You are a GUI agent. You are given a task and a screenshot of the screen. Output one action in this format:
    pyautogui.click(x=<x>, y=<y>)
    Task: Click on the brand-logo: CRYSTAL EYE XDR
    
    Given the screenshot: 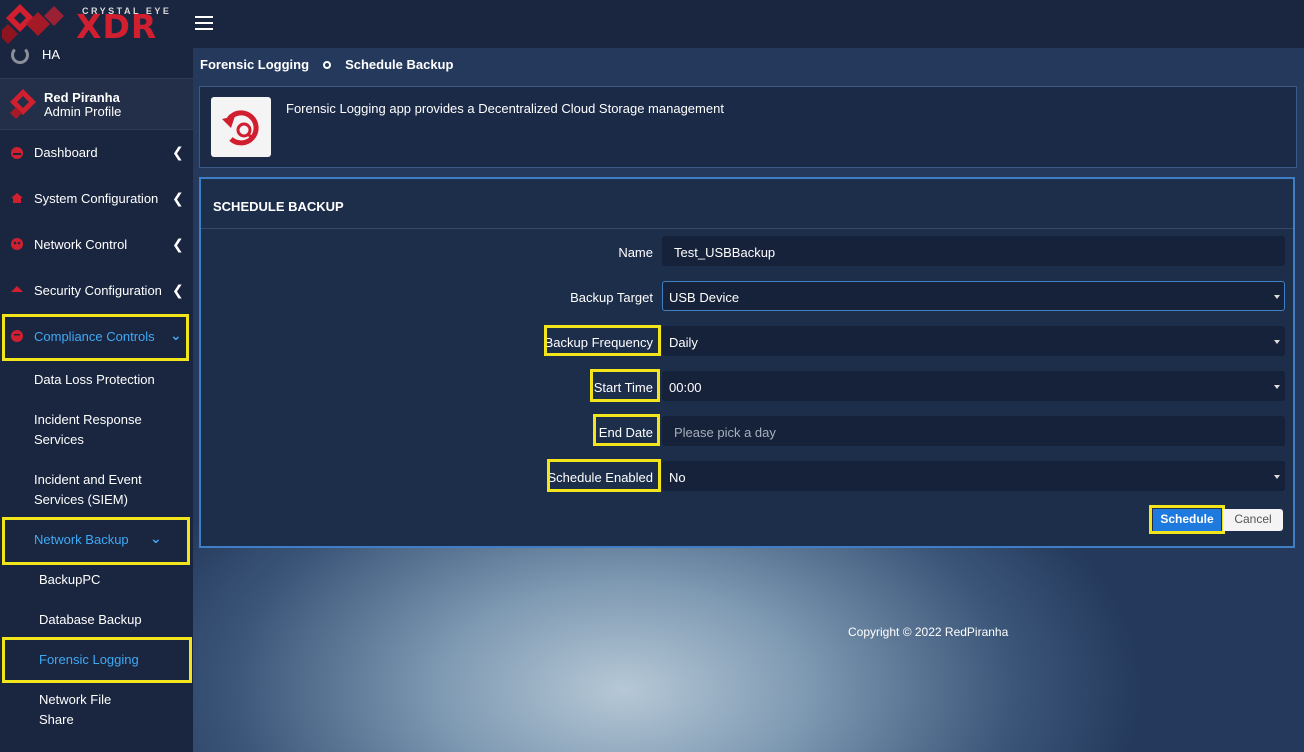 What is the action you would take?
    pyautogui.click(x=96, y=24)
    